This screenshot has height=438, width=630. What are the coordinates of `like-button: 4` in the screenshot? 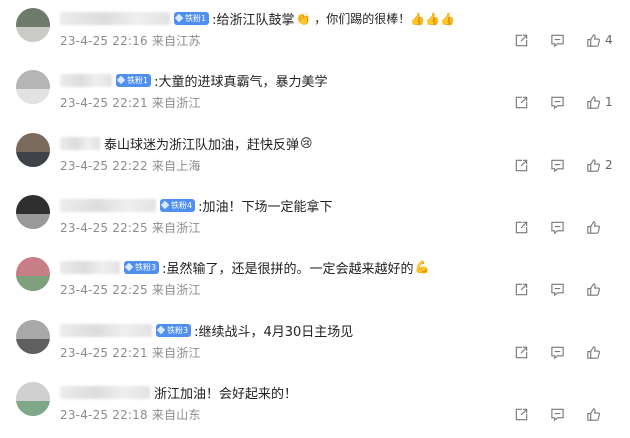 It's located at (601, 40).